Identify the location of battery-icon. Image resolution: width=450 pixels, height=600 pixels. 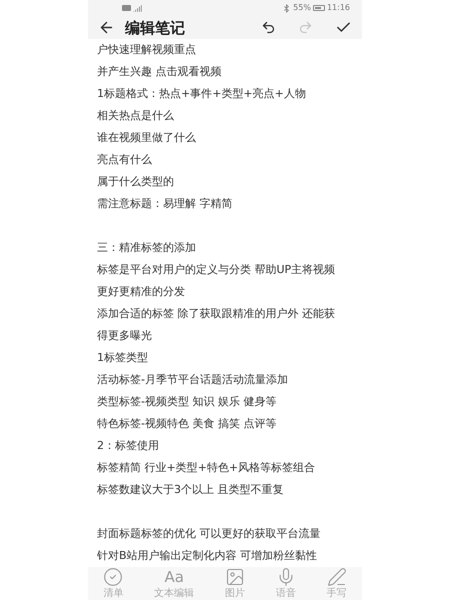
(318, 8).